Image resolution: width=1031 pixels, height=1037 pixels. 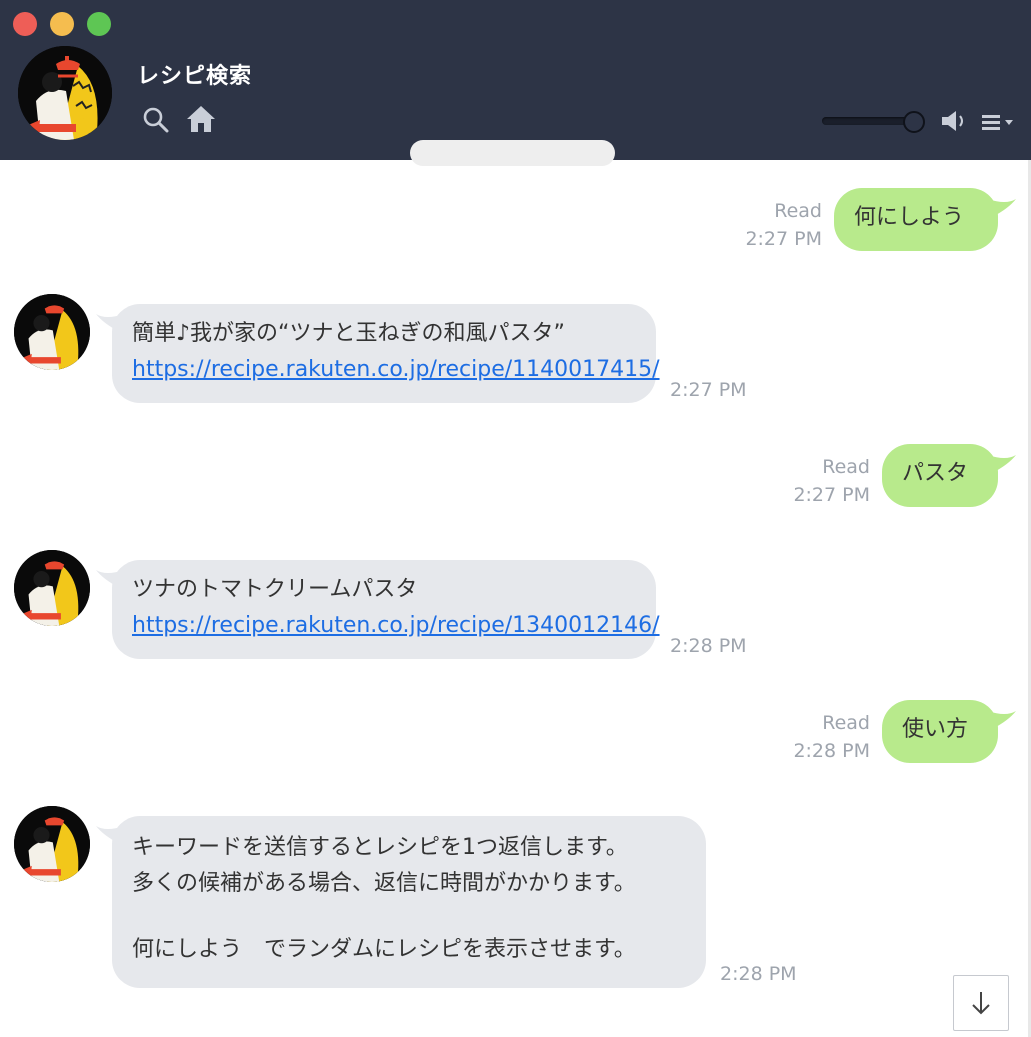 I want to click on message-text: キーワードを送信するとレシピを1つ返信します。, so click(x=380, y=847).